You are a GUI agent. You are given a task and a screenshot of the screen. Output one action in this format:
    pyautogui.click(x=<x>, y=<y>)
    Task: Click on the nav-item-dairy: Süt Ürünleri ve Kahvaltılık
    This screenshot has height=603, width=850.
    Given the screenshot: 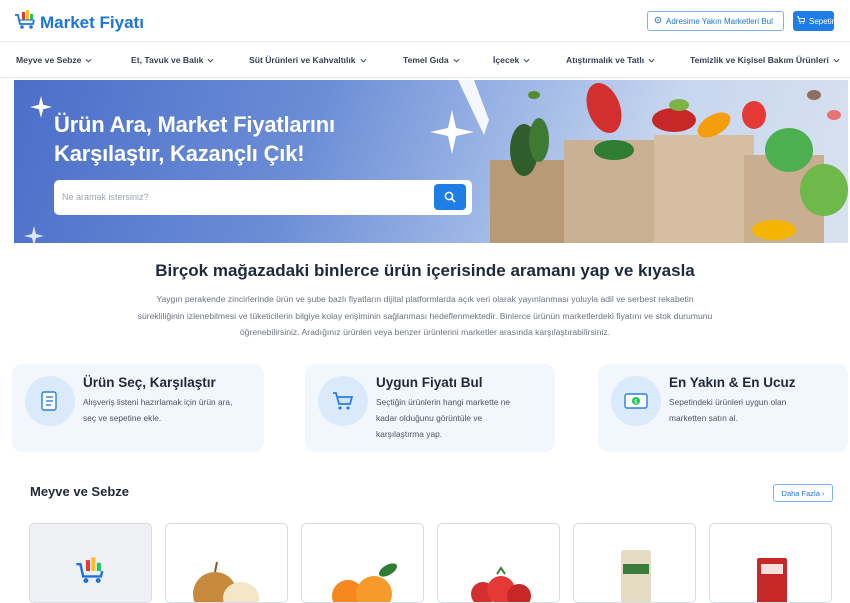 What is the action you would take?
    pyautogui.click(x=308, y=60)
    